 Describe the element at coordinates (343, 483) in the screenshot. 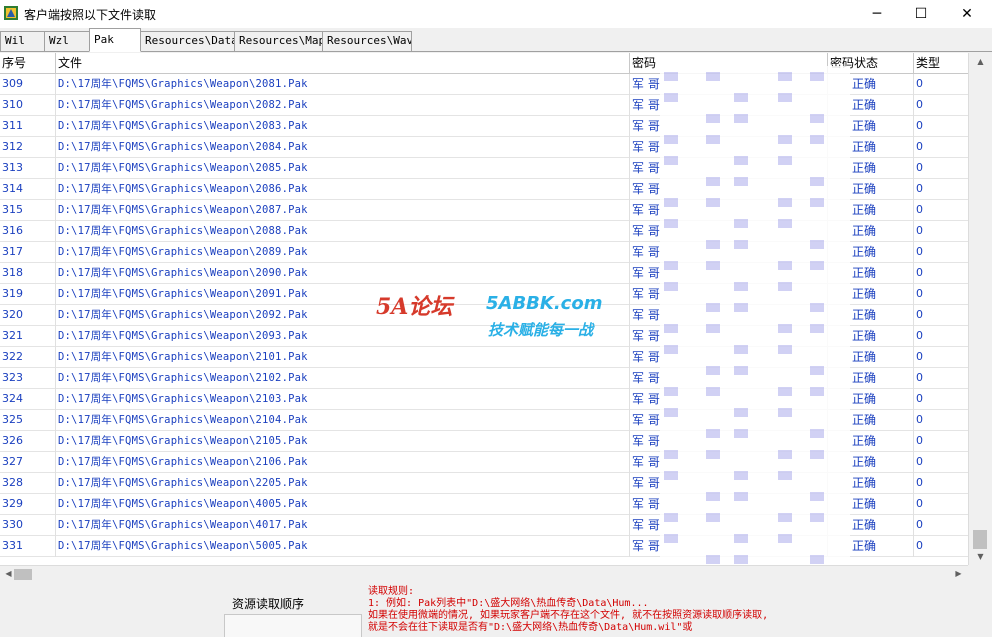

I see `cell-file: D:\17周年\FQMS\Graphics\Weapon\2205.Pak` at that location.